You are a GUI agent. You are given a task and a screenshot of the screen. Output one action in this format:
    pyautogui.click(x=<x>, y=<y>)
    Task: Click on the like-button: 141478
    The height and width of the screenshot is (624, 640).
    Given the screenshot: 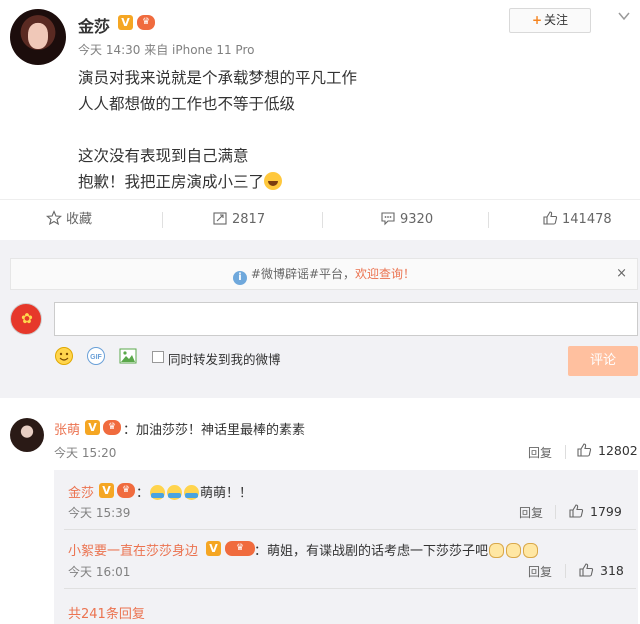 What is the action you would take?
    pyautogui.click(x=577, y=220)
    